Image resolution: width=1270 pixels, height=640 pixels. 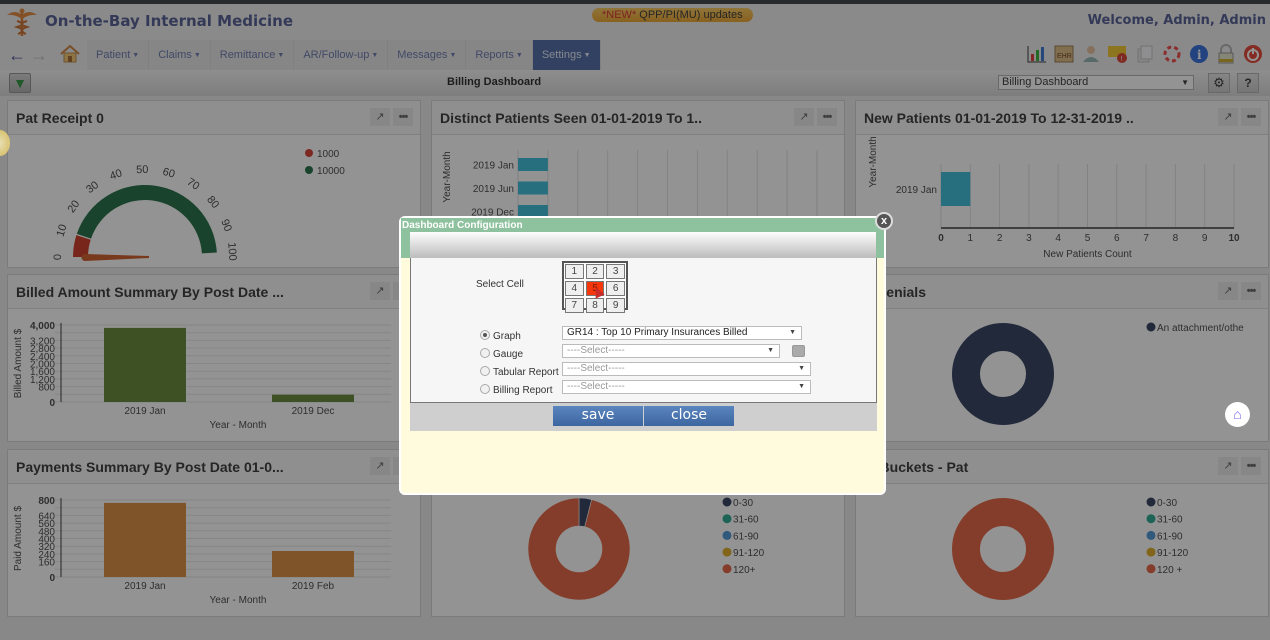 What do you see at coordinates (574, 288) in the screenshot?
I see `cell-4: 4` at bounding box center [574, 288].